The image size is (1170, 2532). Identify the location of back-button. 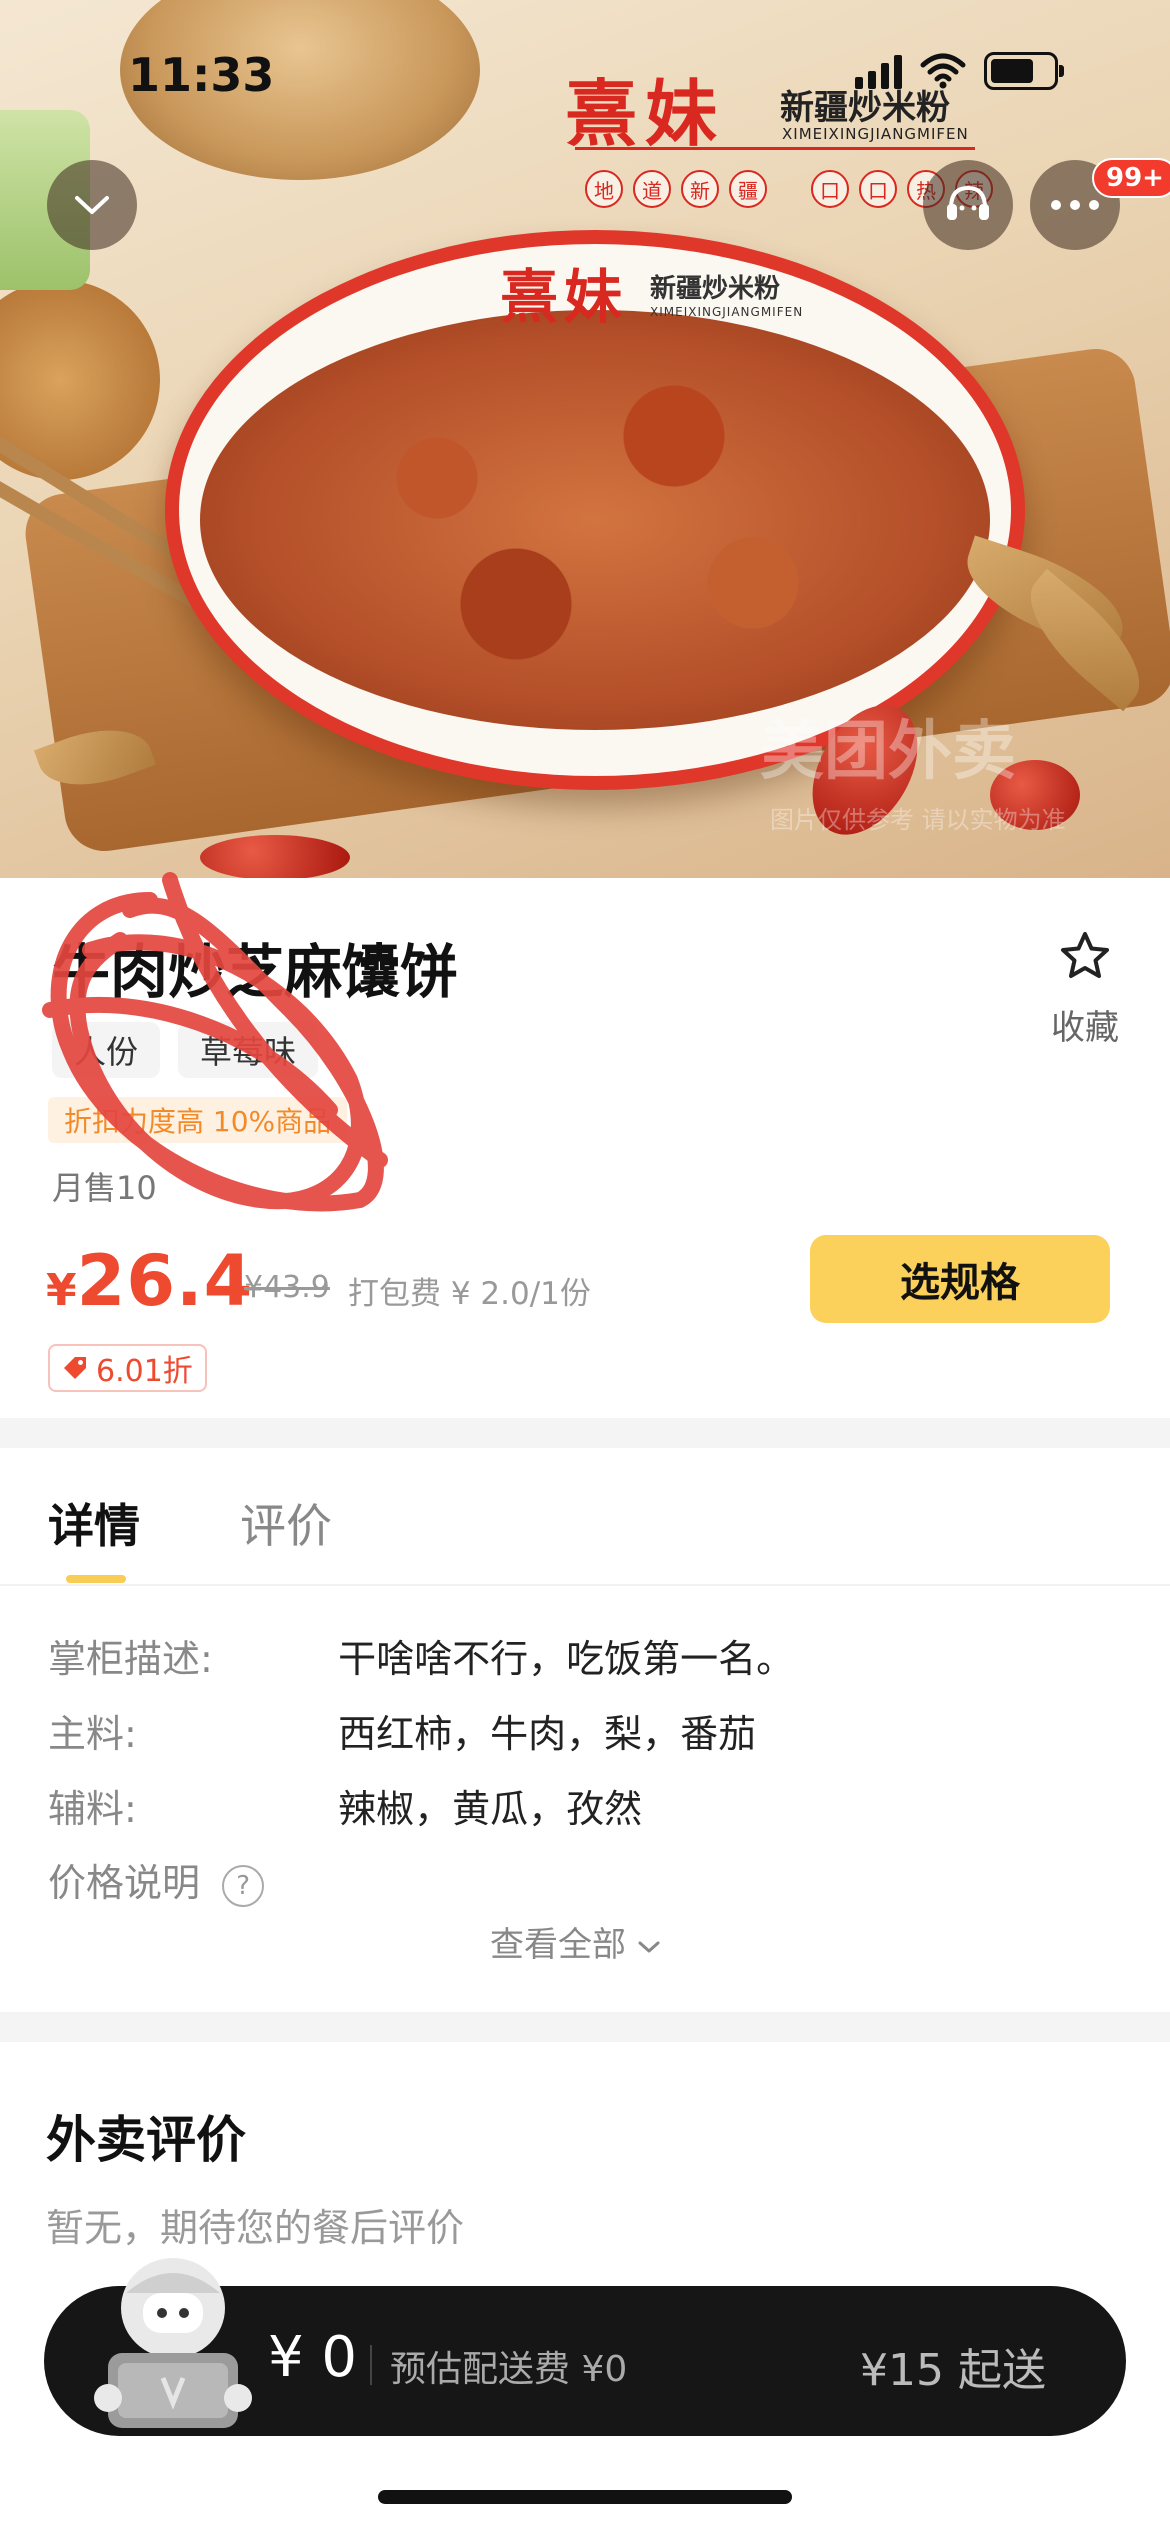
(92, 205).